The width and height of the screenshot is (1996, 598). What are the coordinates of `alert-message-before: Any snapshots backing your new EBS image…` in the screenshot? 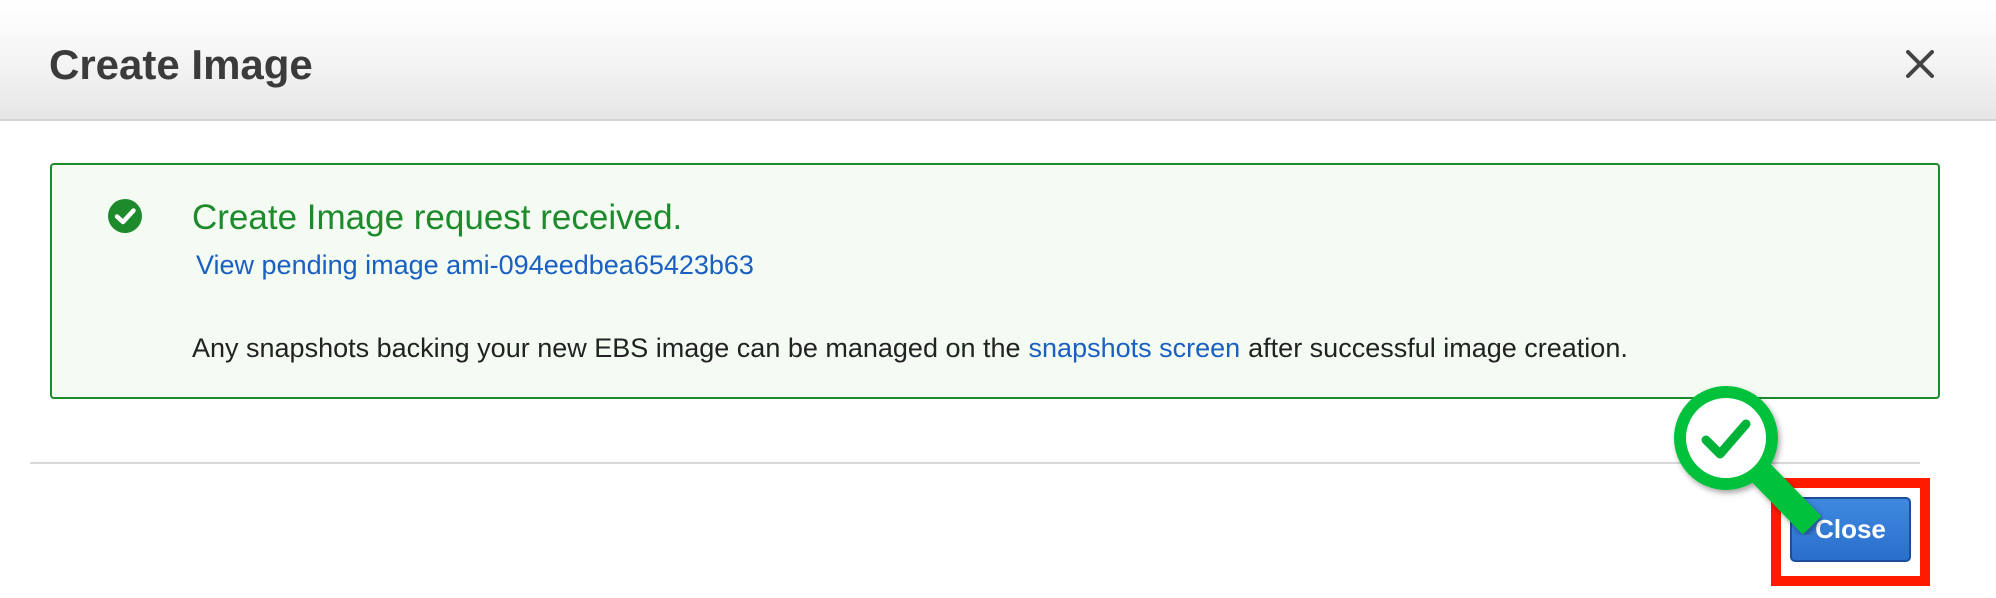 It's located at (606, 348).